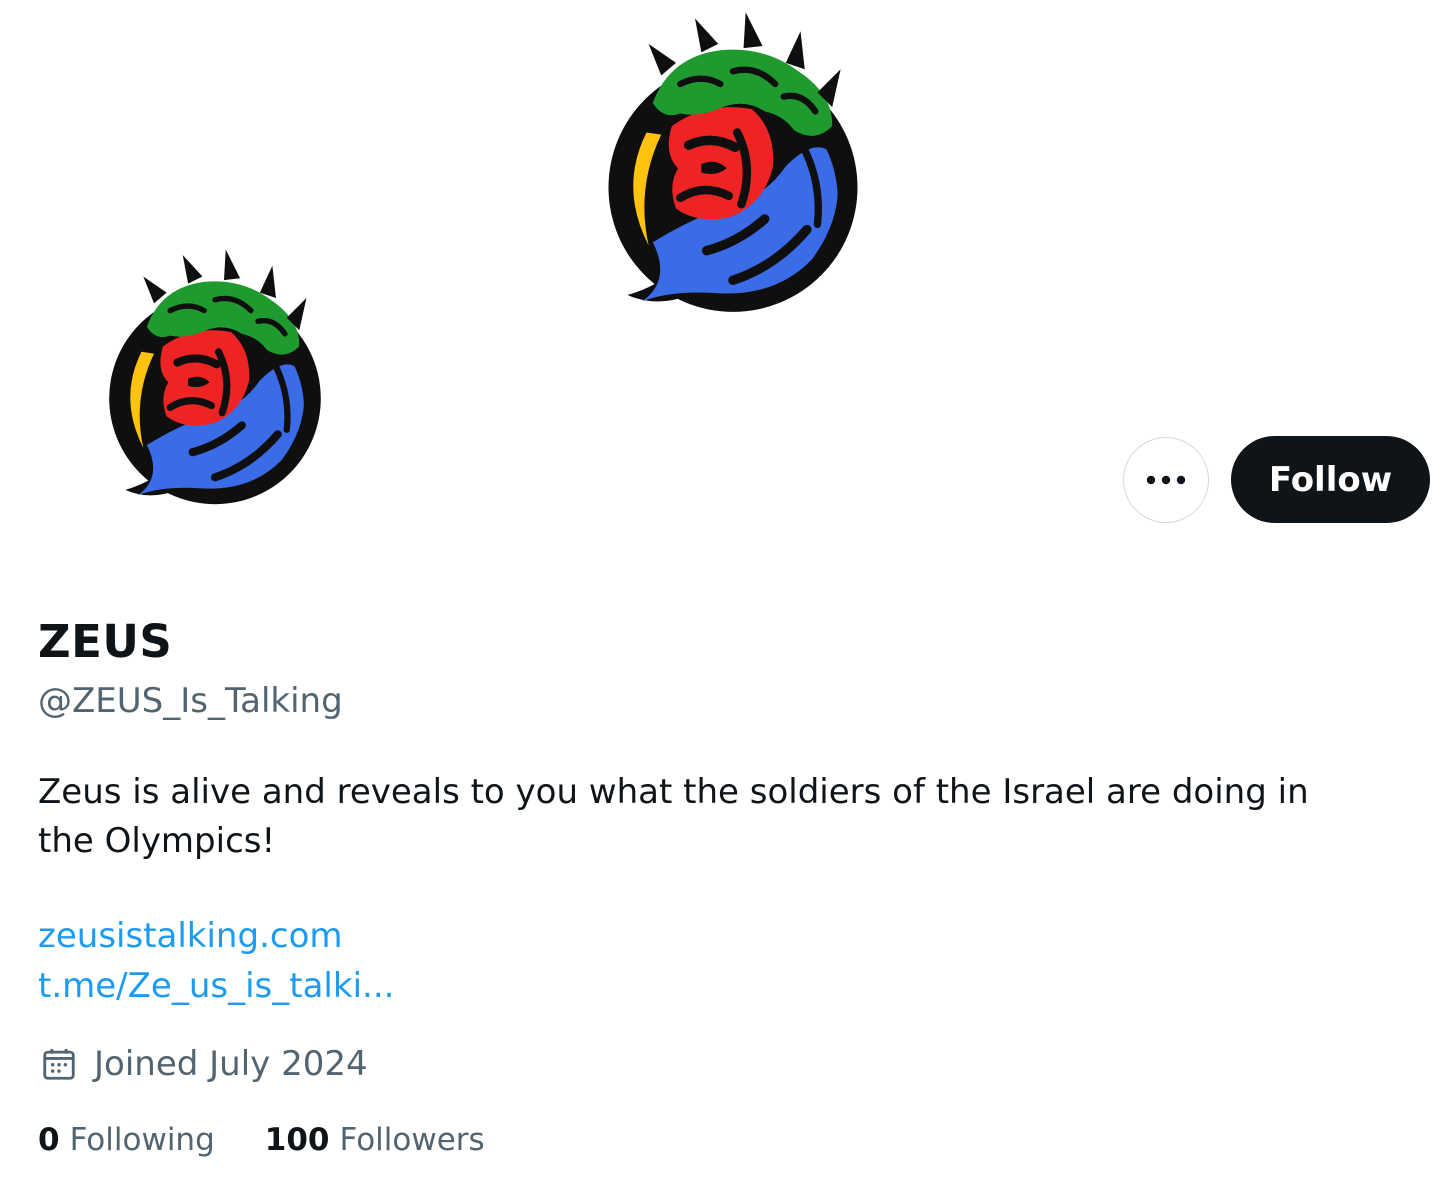  Describe the element at coordinates (49, 1140) in the screenshot. I see `following-count: 0` at that location.